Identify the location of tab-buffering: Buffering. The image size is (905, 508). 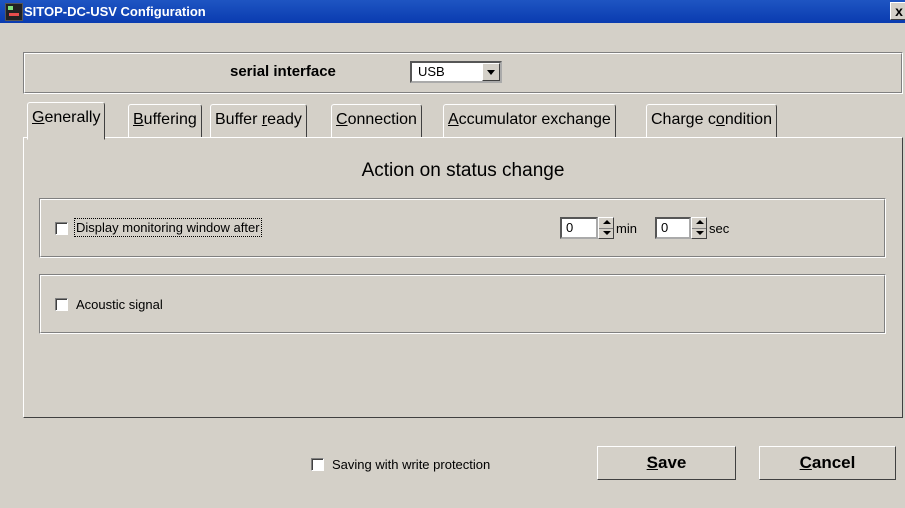
(165, 121).